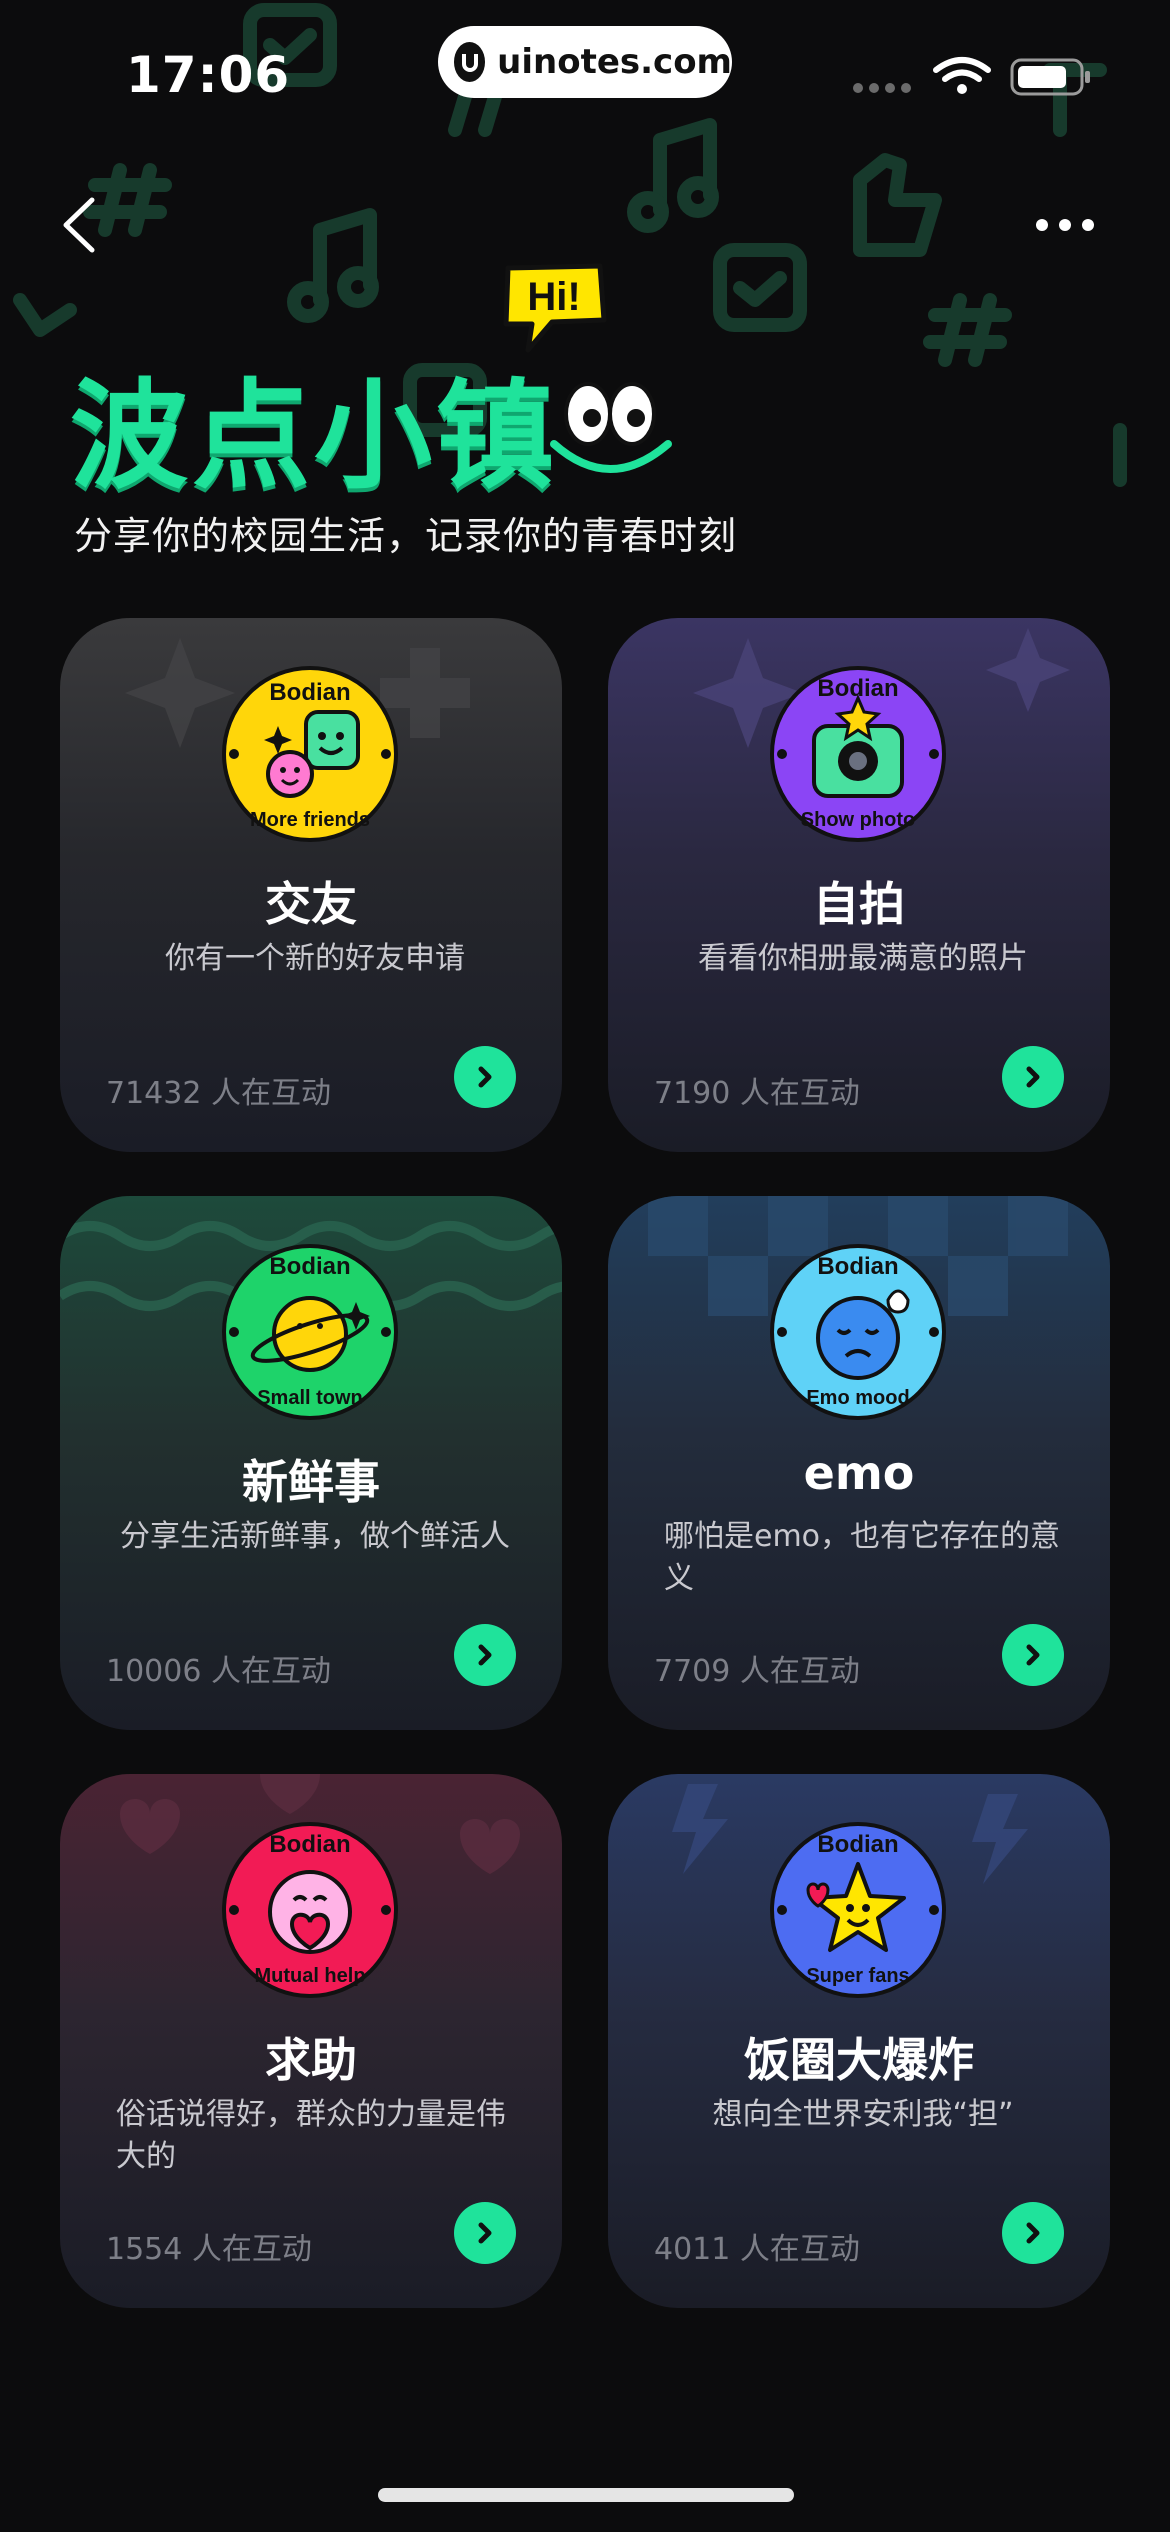 Image resolution: width=1170 pixels, height=2532 pixels. What do you see at coordinates (311, 2060) in the screenshot?
I see `card-title: 求助` at bounding box center [311, 2060].